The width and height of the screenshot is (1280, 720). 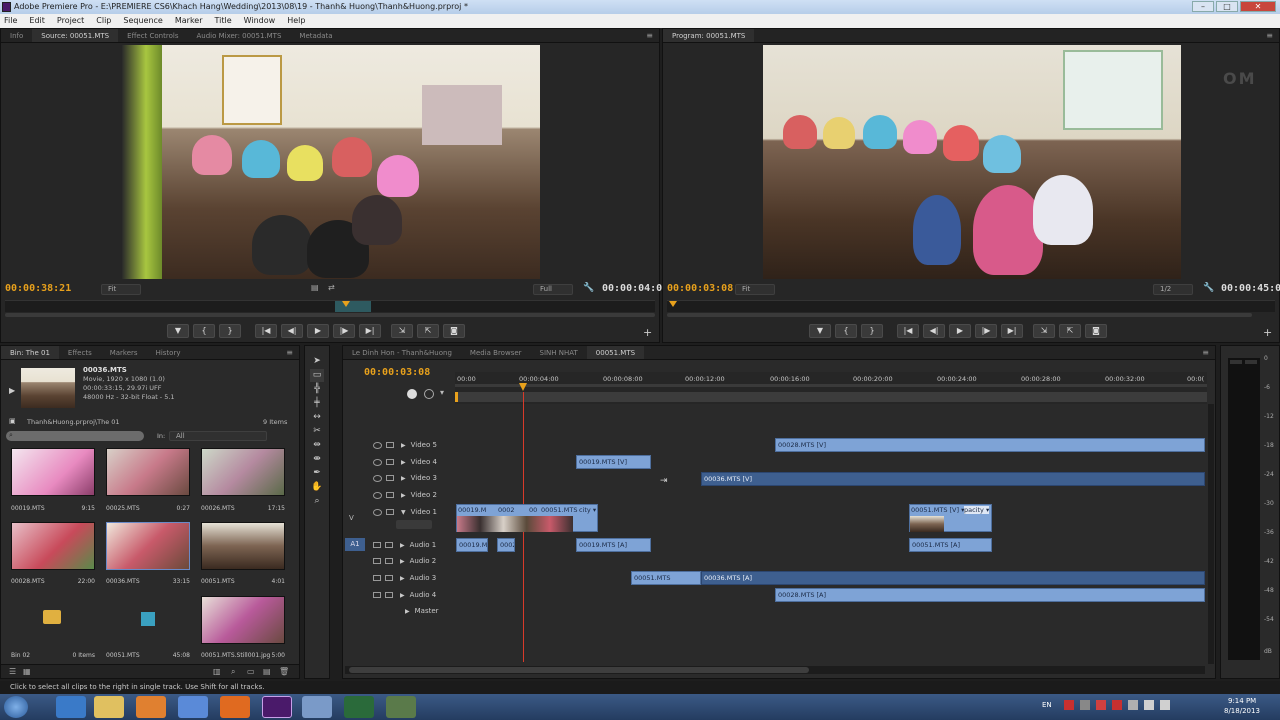 I want to click on lift-button: ⇲, so click(x=1044, y=331).